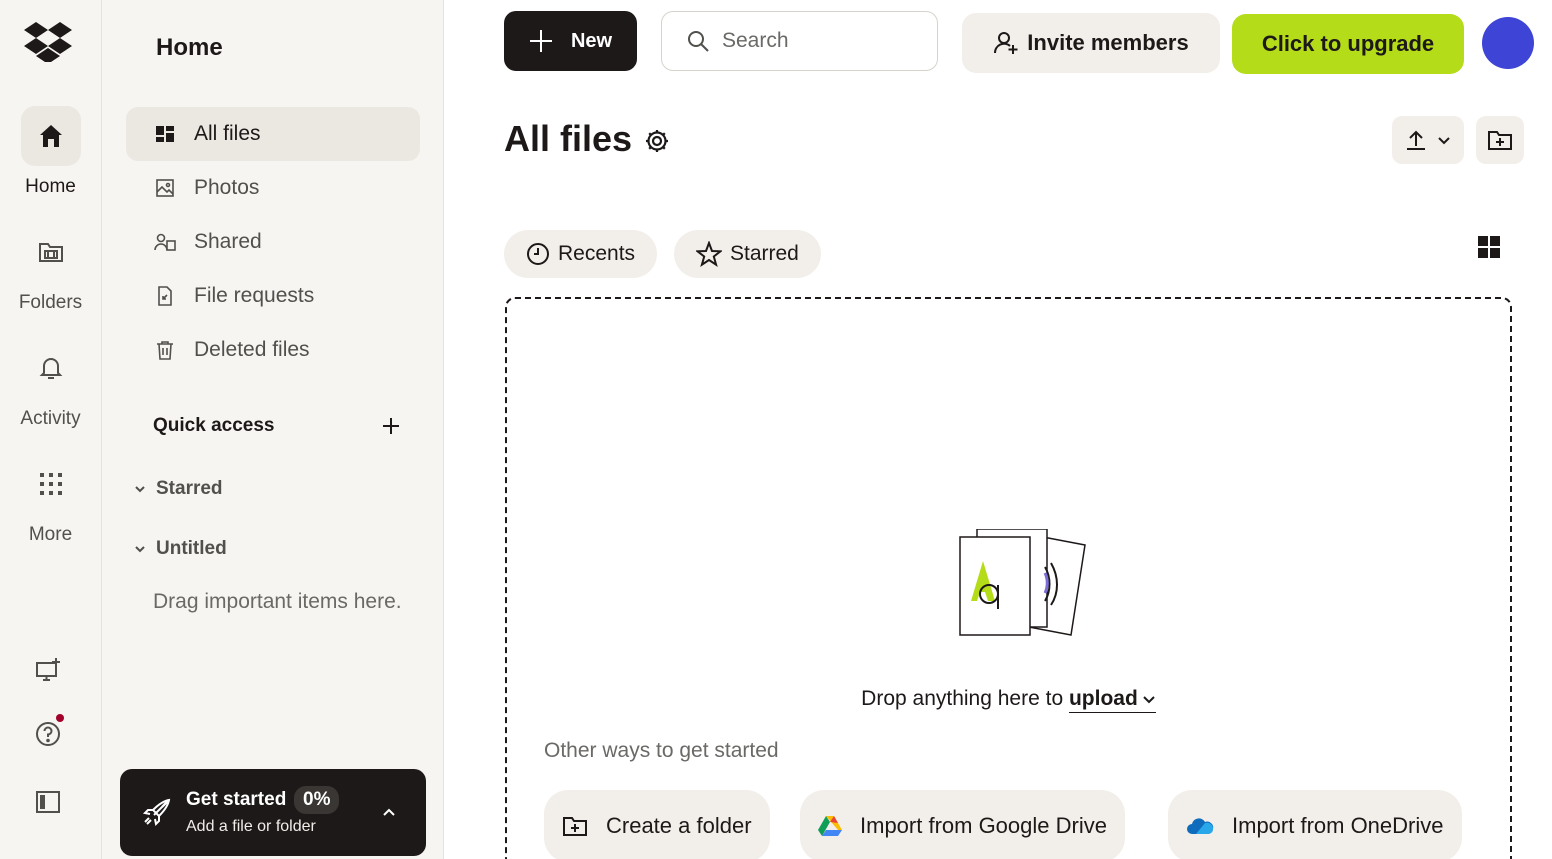  Describe the element at coordinates (1200, 826) in the screenshot. I see `onedrive-icon` at that location.